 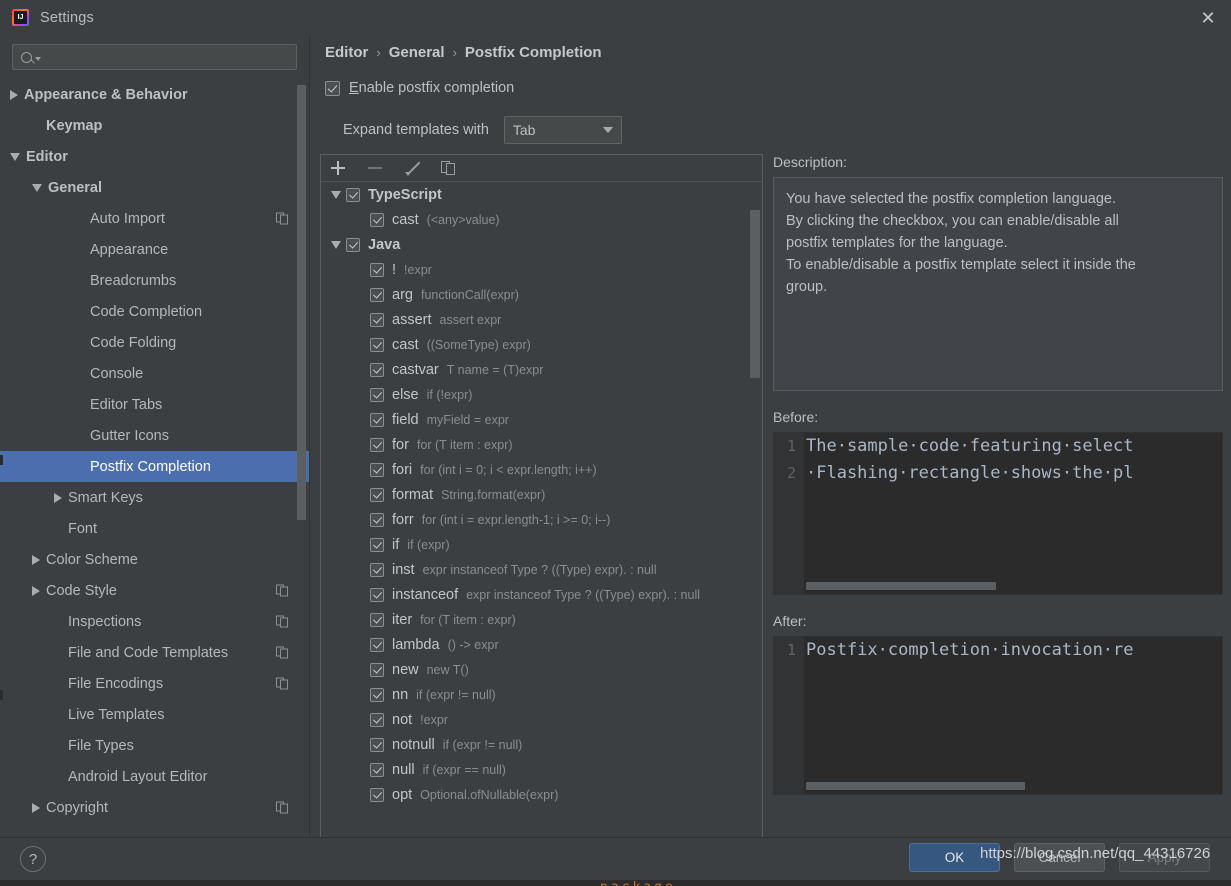 I want to click on enable-postfix-completion-row: Enable postfix completion, so click(x=419, y=88).